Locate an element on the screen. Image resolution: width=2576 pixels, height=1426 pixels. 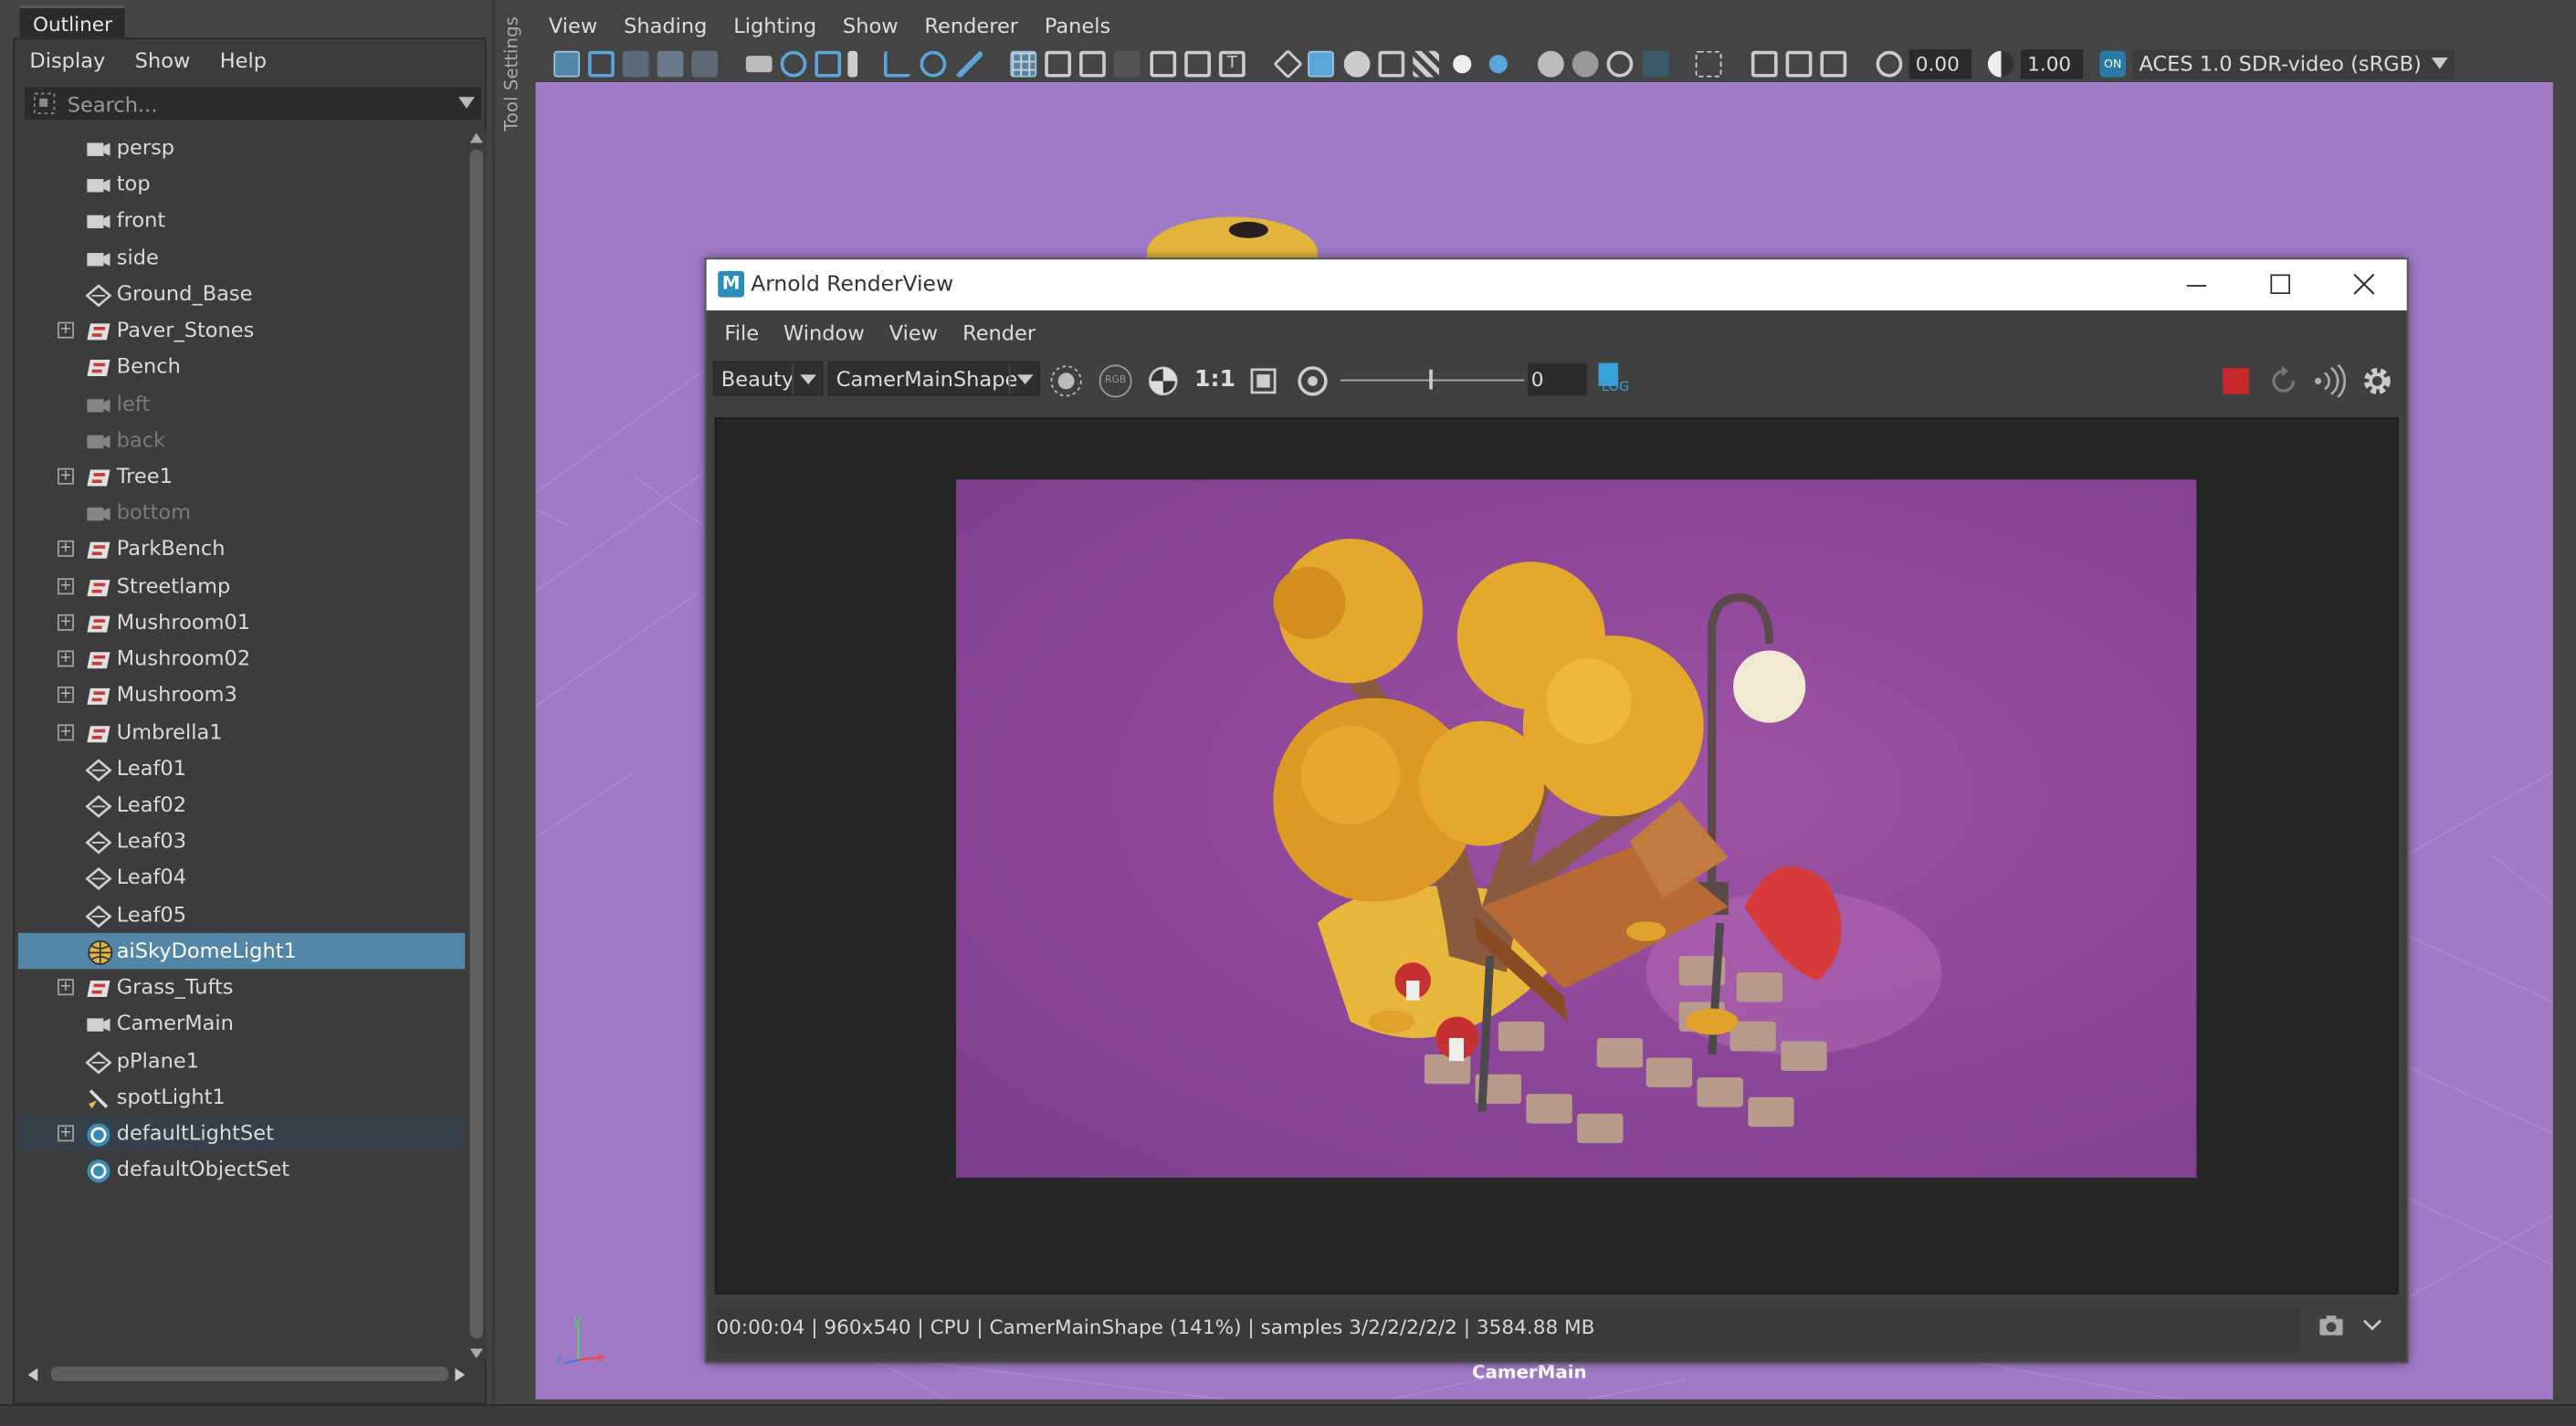
view-transform-dropdown: ACES 1.0 SDR-video (sRGB) is located at coordinates (2293, 64).